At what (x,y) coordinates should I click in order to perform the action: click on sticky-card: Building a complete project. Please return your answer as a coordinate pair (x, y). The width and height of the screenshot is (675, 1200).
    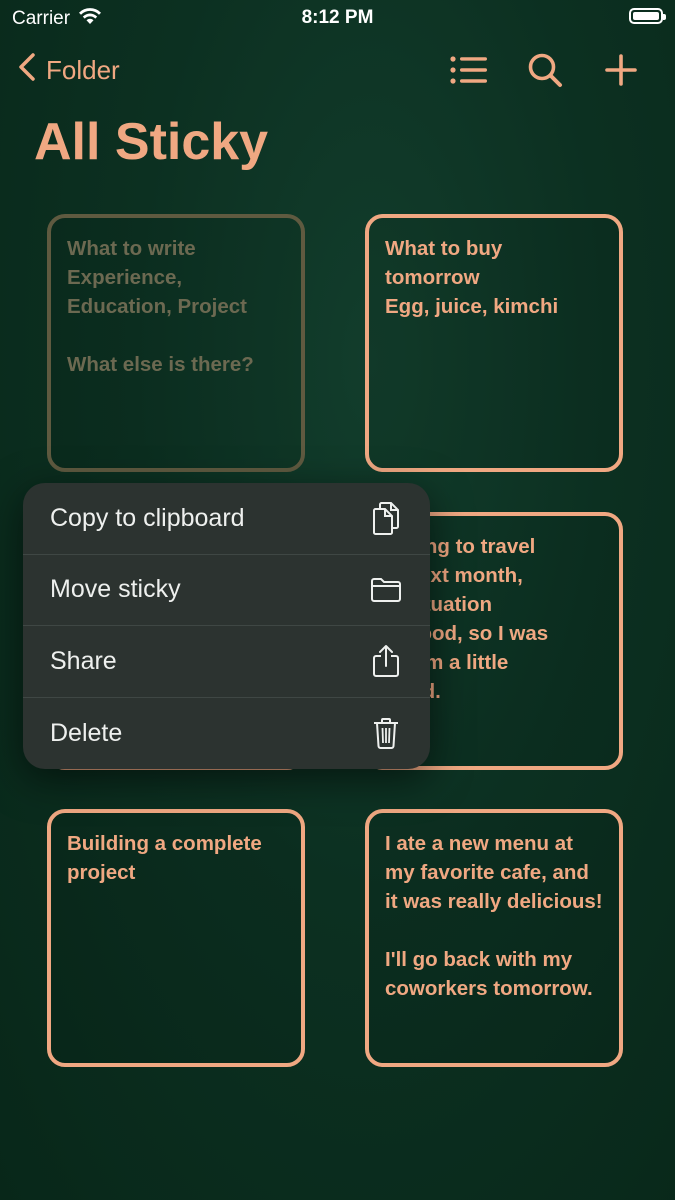
    Looking at the image, I should click on (176, 938).